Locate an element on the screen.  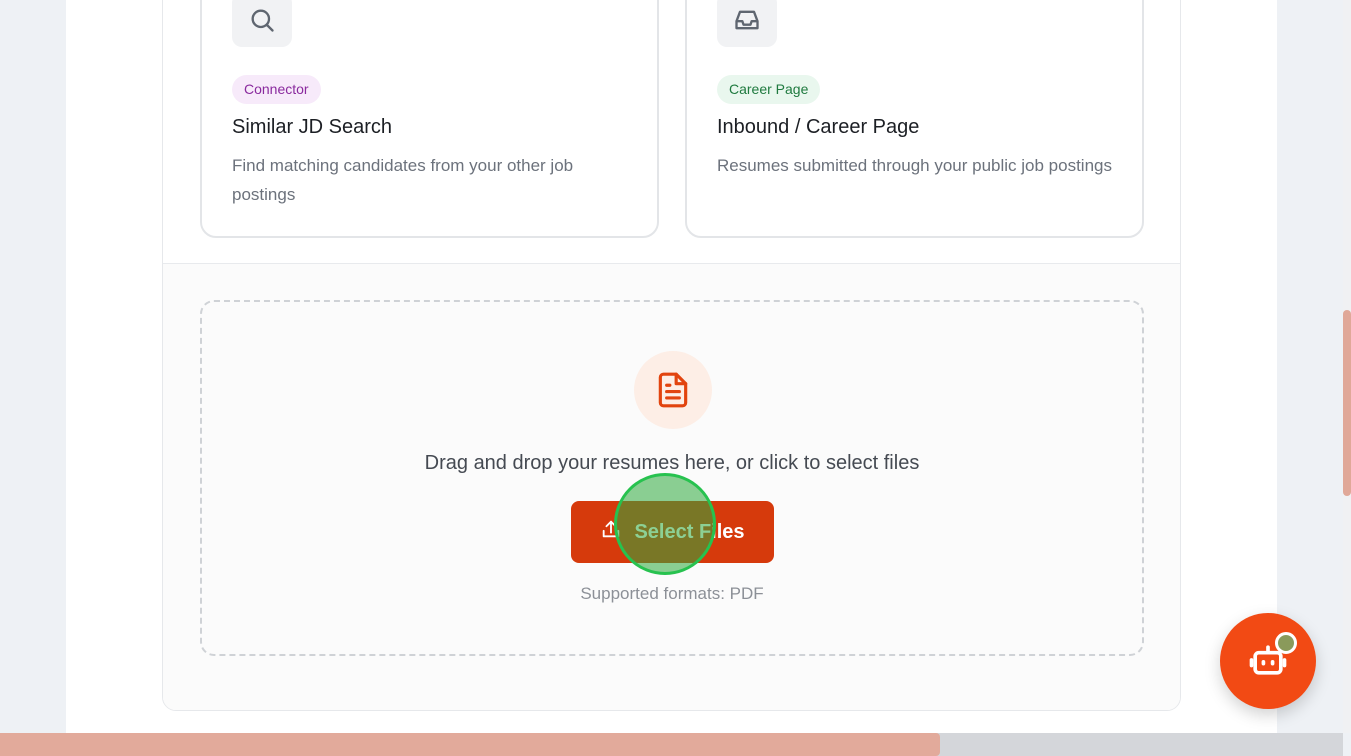
connector-badge: Connector is located at coordinates (276, 89).